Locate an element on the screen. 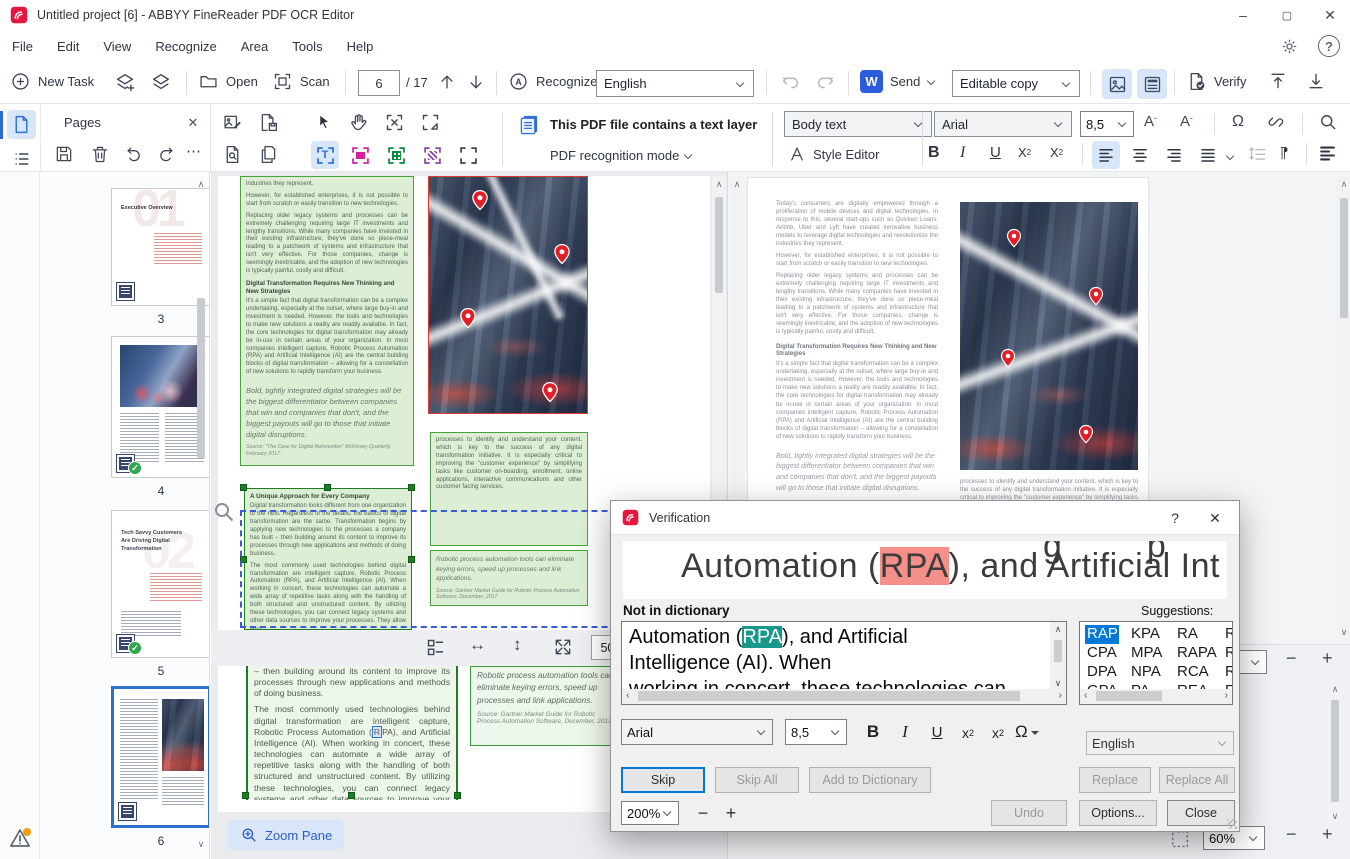 This screenshot has width=1350, height=859. menu-tools: Tools is located at coordinates (307, 46).